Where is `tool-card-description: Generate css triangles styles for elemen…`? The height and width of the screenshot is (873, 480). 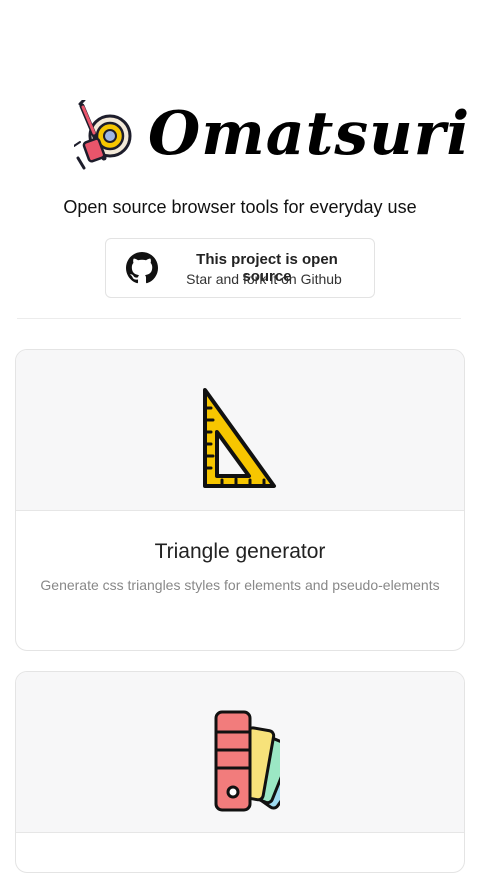
tool-card-description: Generate css triangles styles for elemen… is located at coordinates (240, 585).